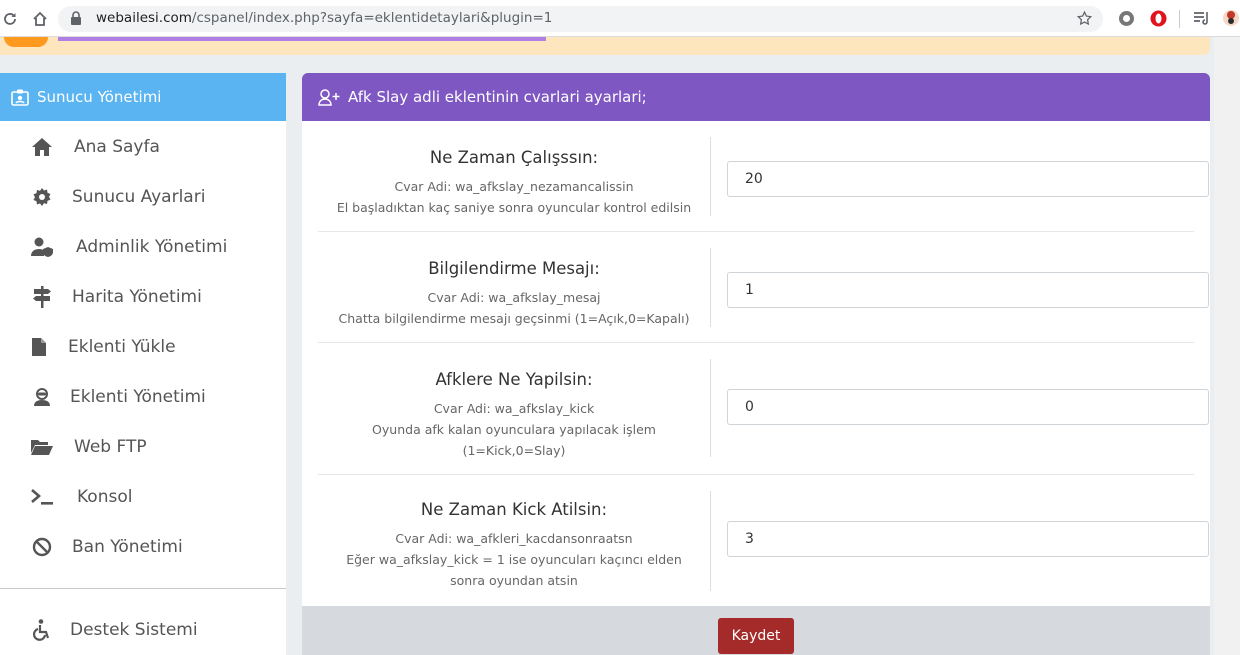 The image size is (1240, 655). What do you see at coordinates (514, 580) in the screenshot?
I see `setting-help: sonra oyundan atsin` at bounding box center [514, 580].